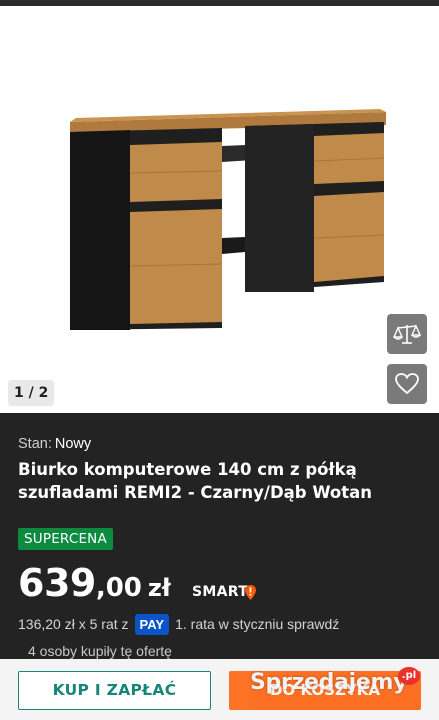 Image resolution: width=439 pixels, height=720 pixels. I want to click on installments-note: 1. rata w styczniu sprawdź, so click(257, 624).